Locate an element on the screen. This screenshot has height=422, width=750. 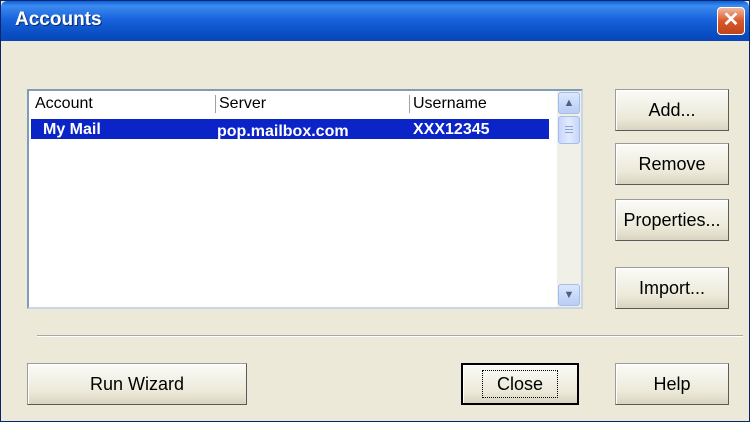
divider is located at coordinates (390, 336).